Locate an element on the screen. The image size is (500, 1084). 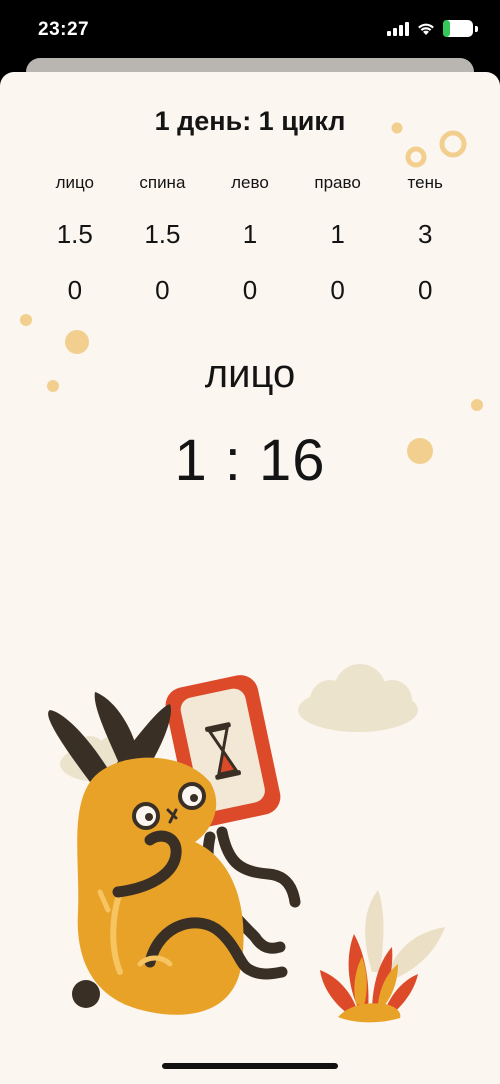
zones-duration-row: 1.5 1.5 1 1 3 is located at coordinates (250, 234).